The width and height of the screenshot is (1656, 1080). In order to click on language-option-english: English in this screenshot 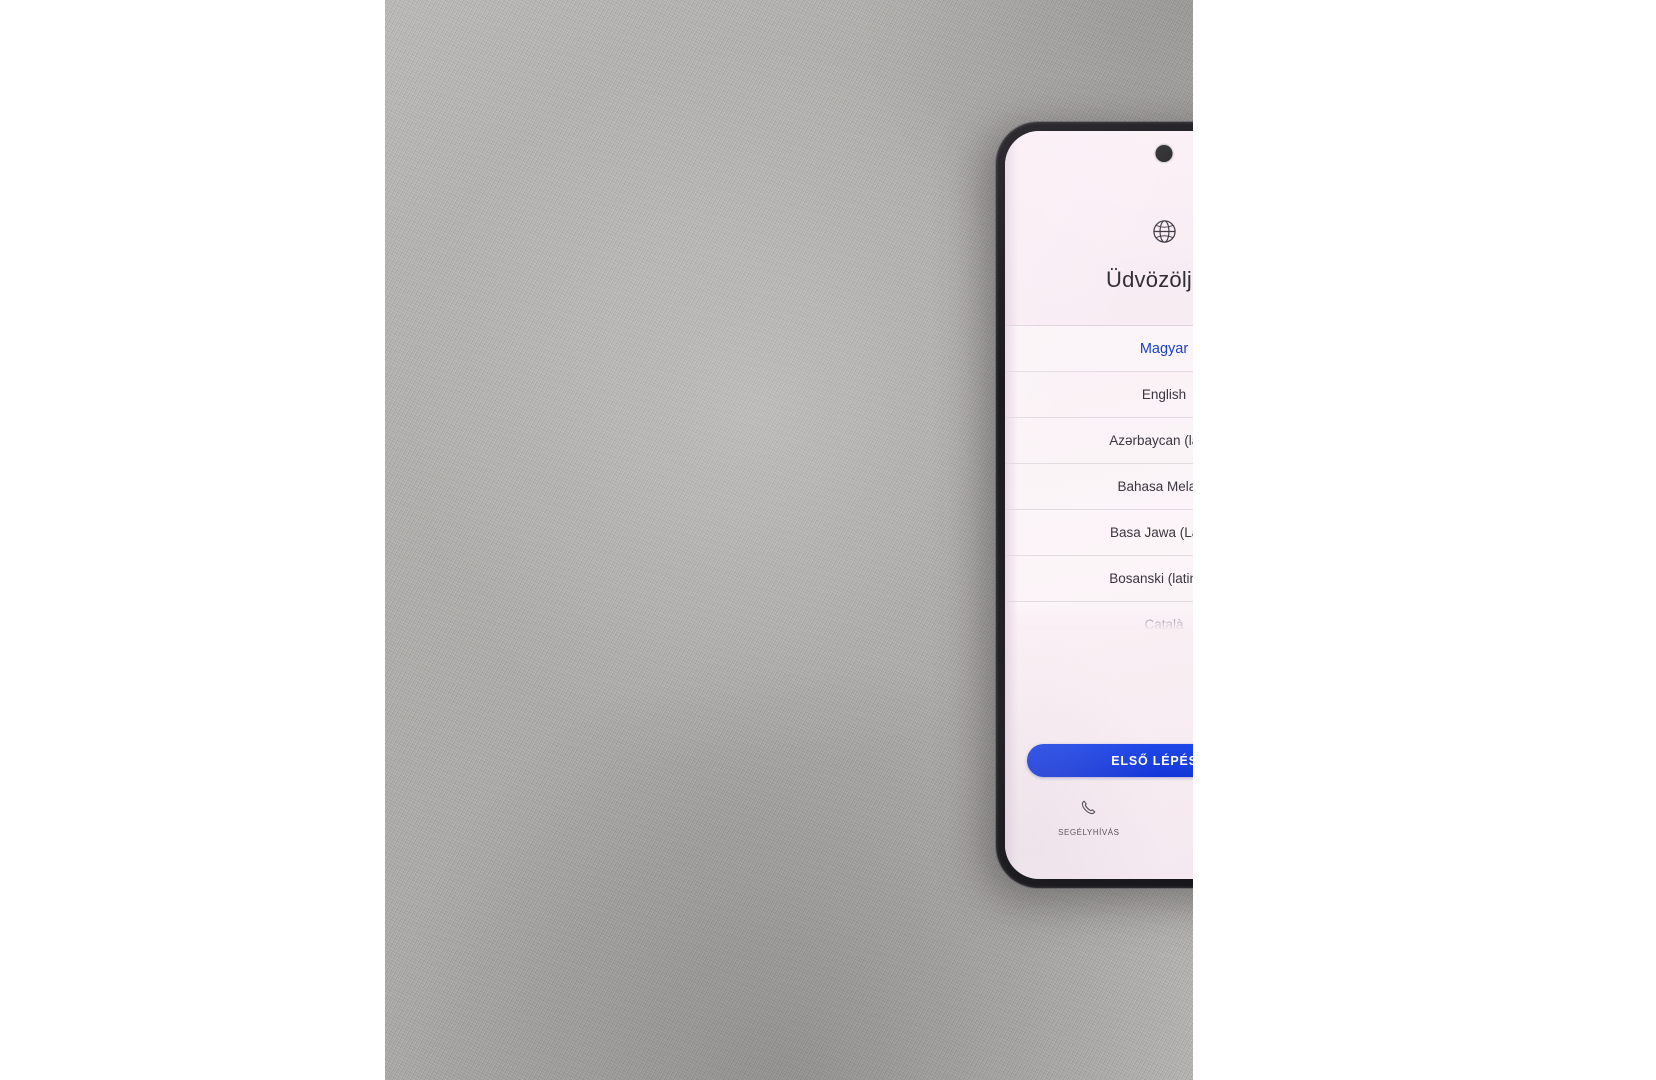, I will do `click(1099, 395)`.